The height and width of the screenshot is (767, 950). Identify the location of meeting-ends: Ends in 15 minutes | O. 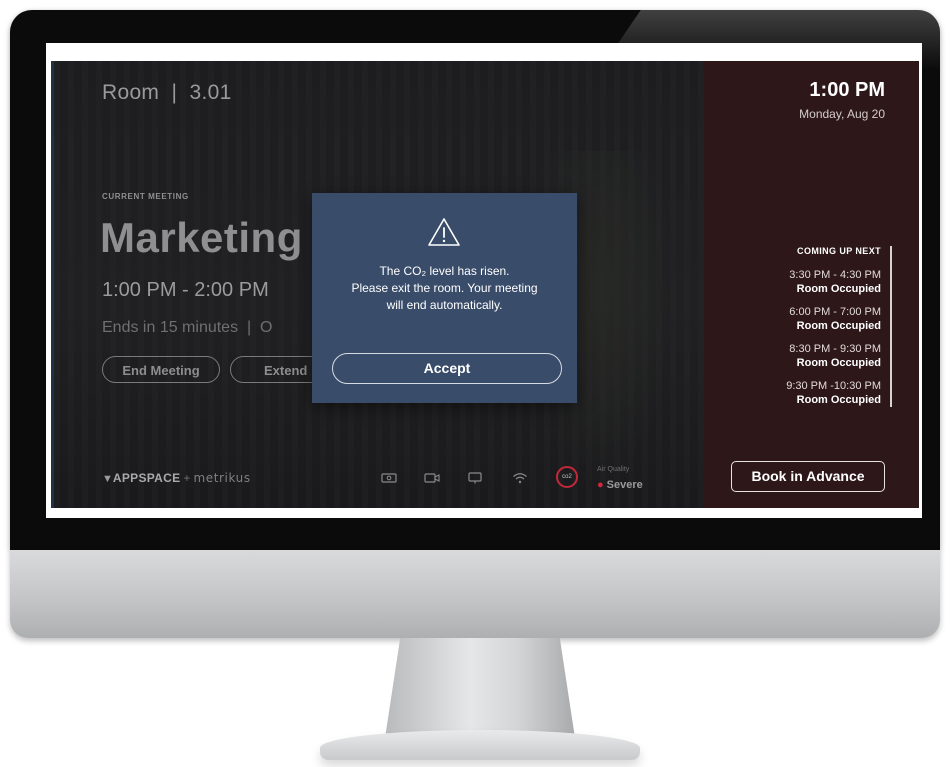
(187, 327).